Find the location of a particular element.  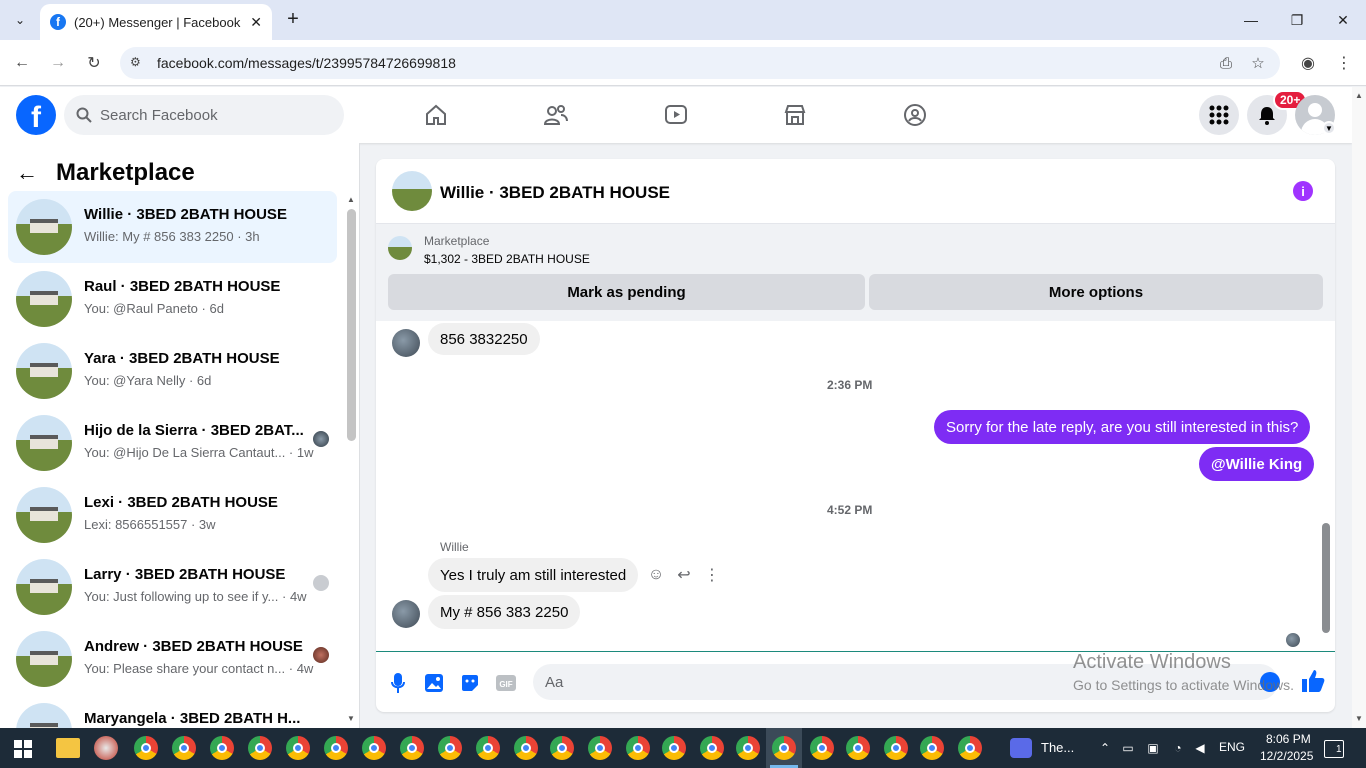

meet-now-icon: ▣ is located at coordinates (1153, 748).